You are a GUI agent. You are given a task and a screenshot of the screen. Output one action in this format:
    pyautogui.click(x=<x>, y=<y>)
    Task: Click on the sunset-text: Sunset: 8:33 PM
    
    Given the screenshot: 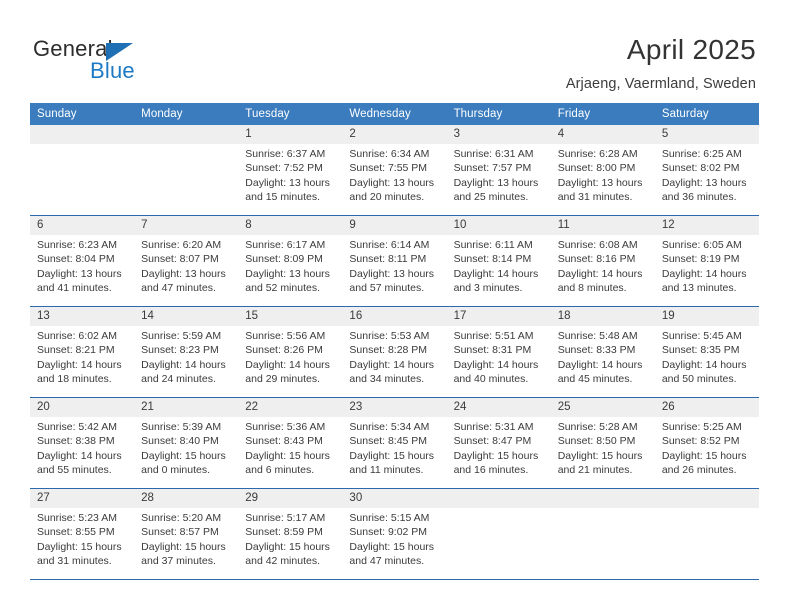 What is the action you would take?
    pyautogui.click(x=596, y=350)
    